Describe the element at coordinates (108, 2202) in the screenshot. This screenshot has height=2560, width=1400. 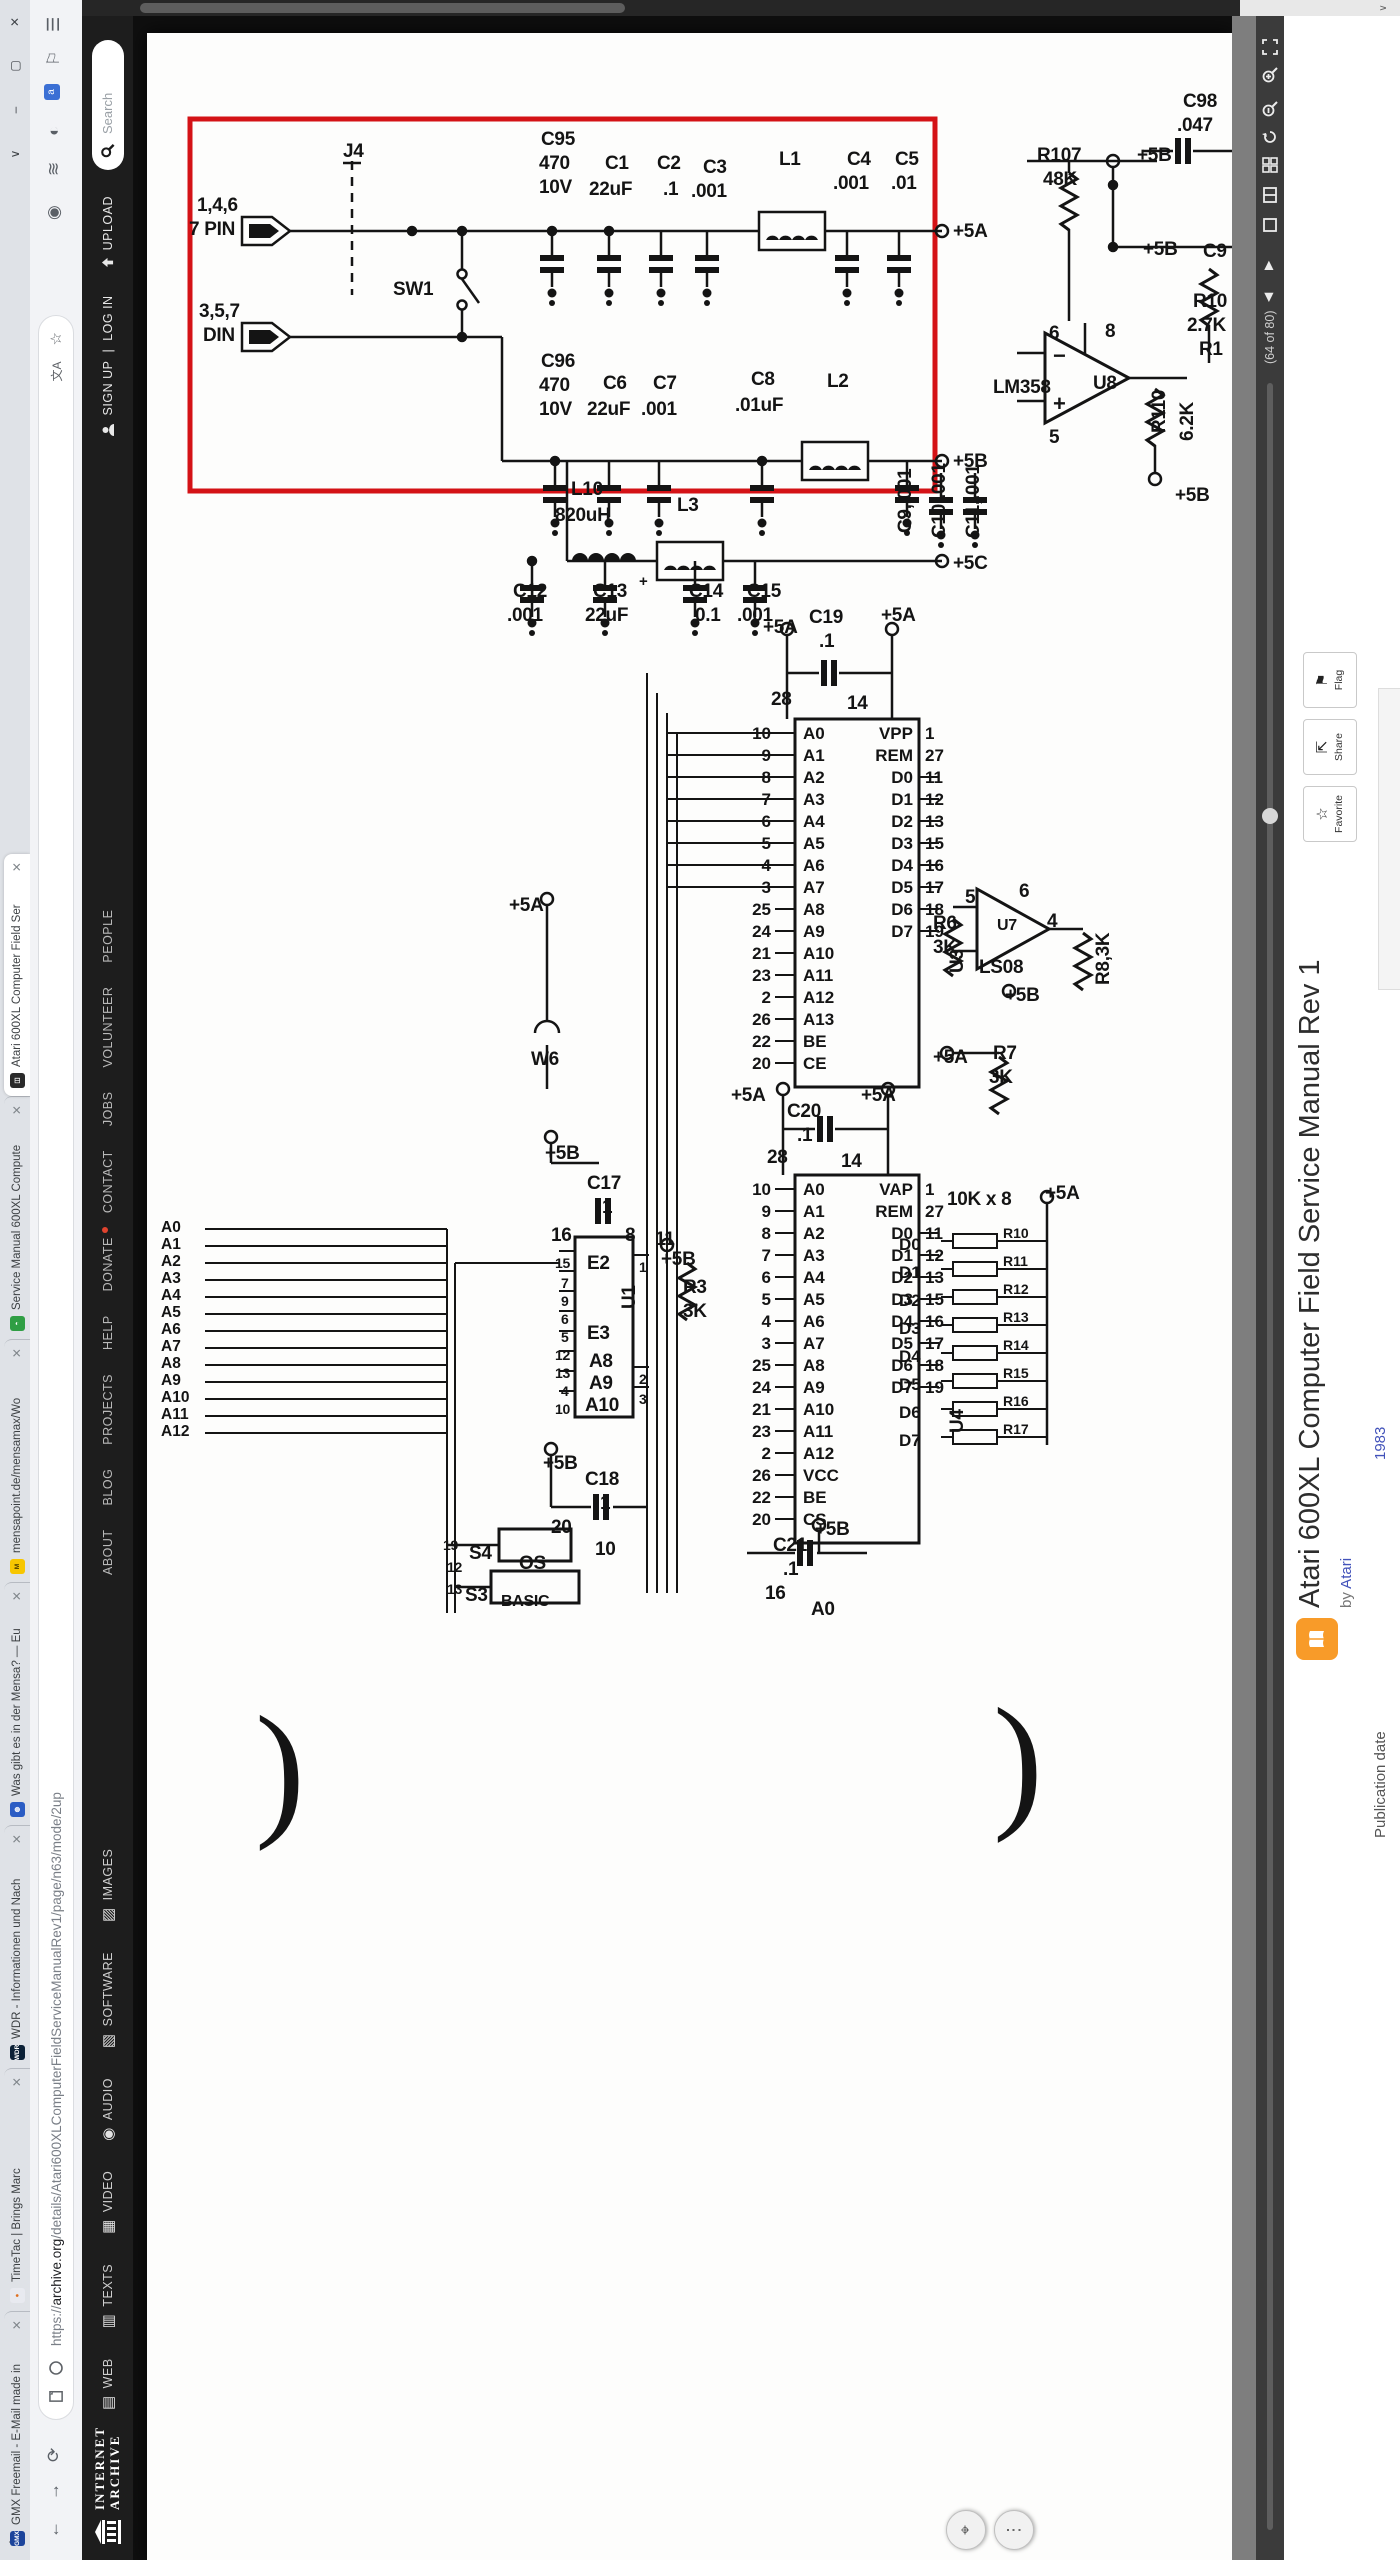
I see `media-tab: ▦ VIDEO` at that location.